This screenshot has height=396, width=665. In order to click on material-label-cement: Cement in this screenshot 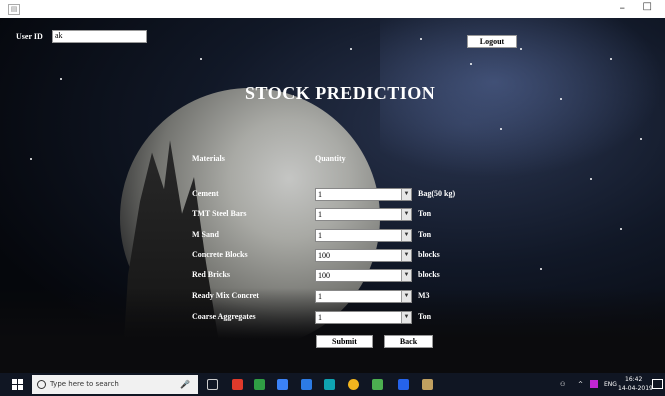, I will do `click(205, 193)`.